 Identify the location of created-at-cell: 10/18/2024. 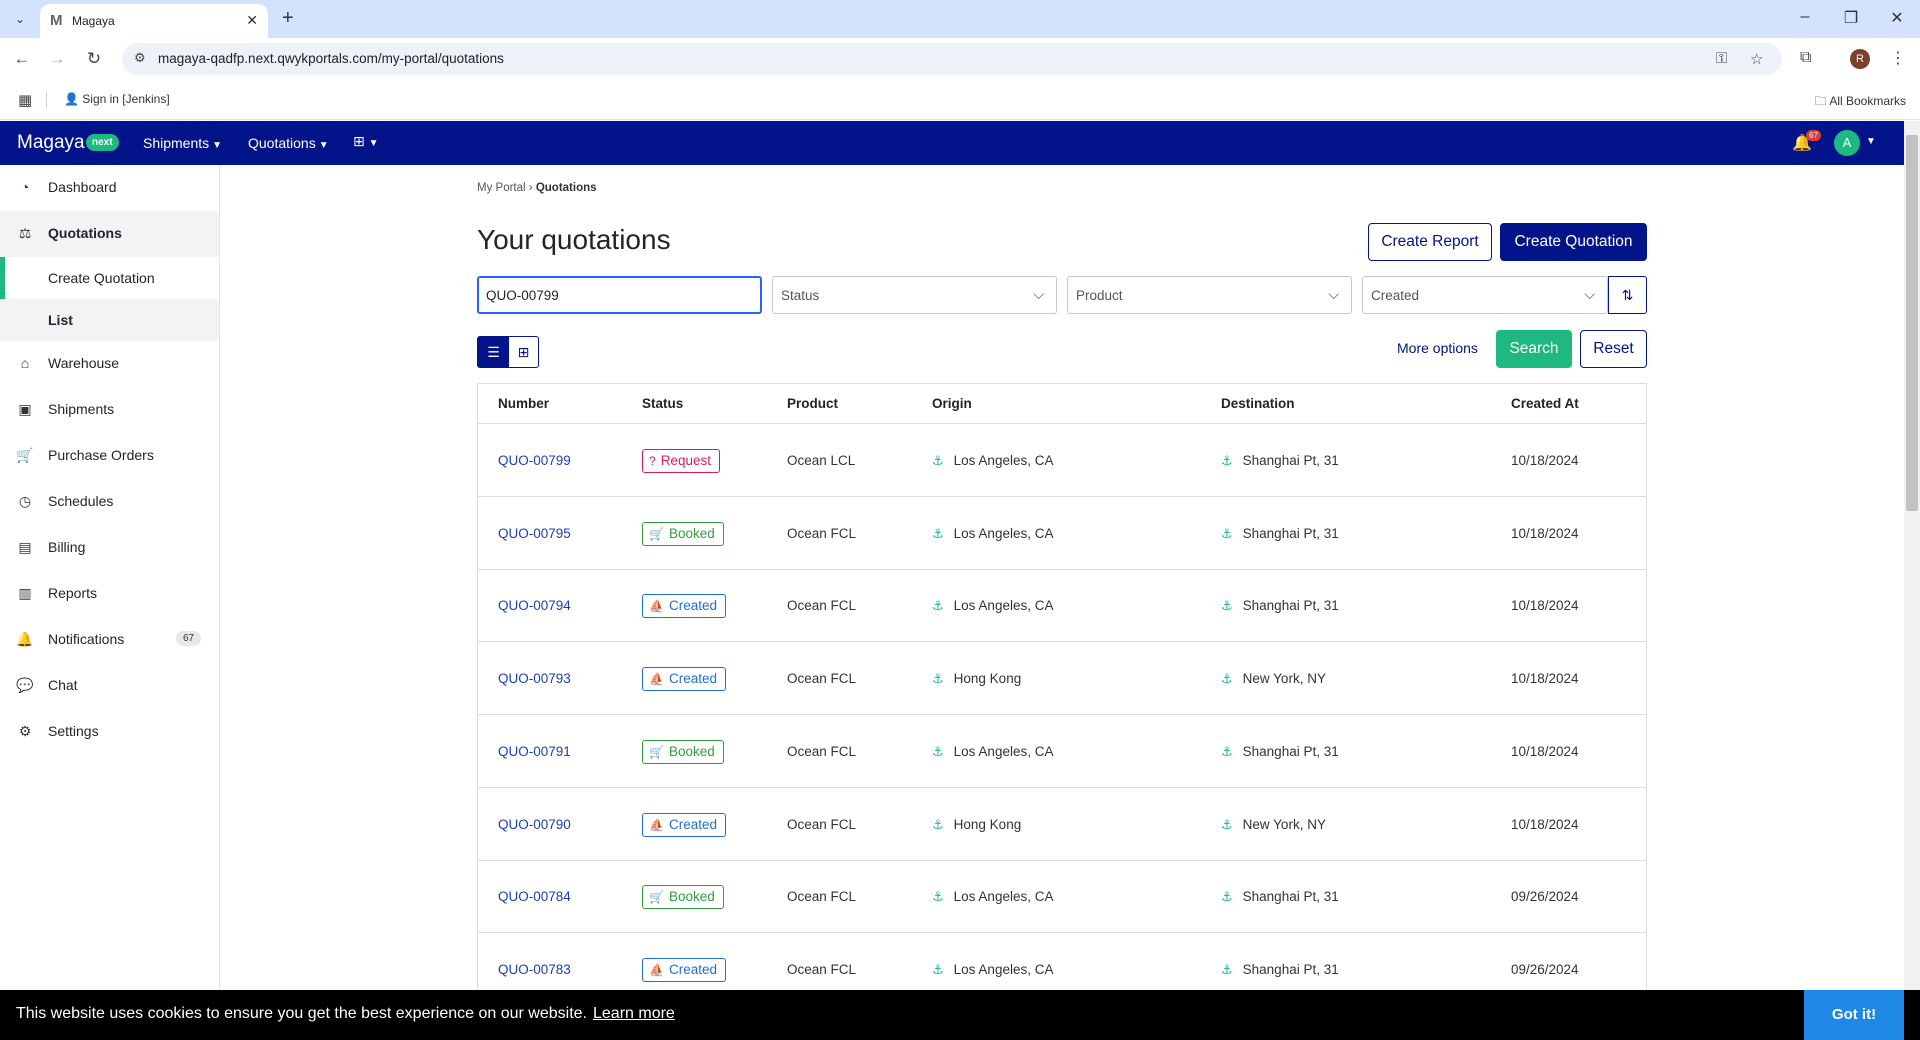
(1545, 751).